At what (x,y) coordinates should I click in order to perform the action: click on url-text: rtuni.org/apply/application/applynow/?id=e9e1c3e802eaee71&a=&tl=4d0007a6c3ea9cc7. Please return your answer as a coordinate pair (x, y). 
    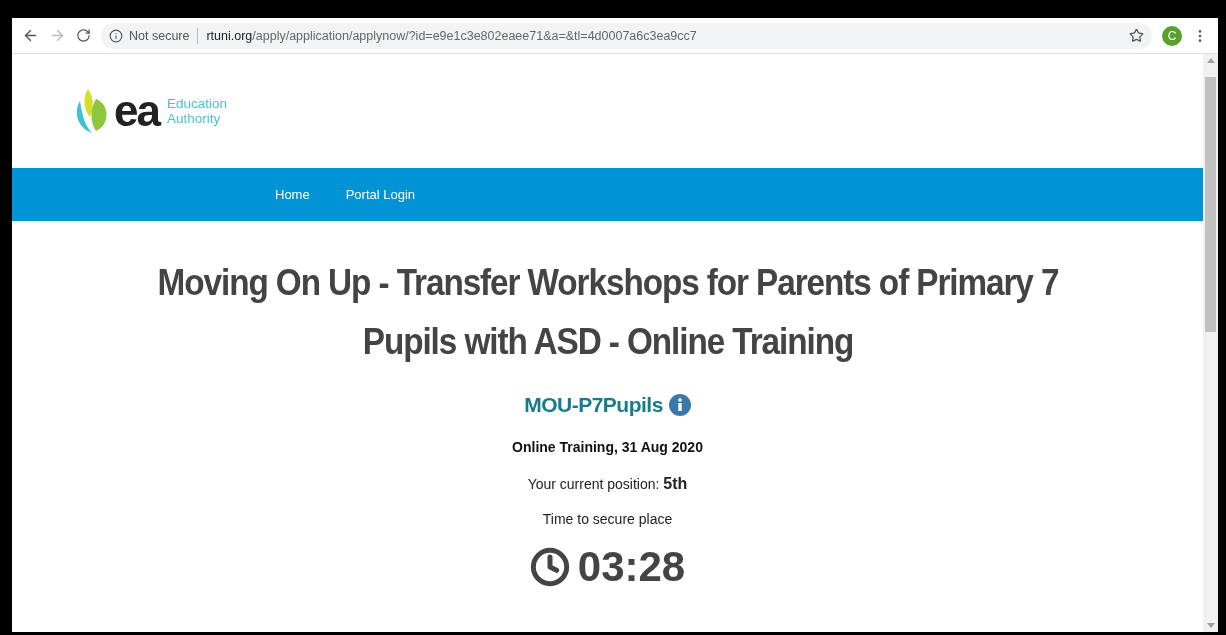
    Looking at the image, I should click on (451, 35).